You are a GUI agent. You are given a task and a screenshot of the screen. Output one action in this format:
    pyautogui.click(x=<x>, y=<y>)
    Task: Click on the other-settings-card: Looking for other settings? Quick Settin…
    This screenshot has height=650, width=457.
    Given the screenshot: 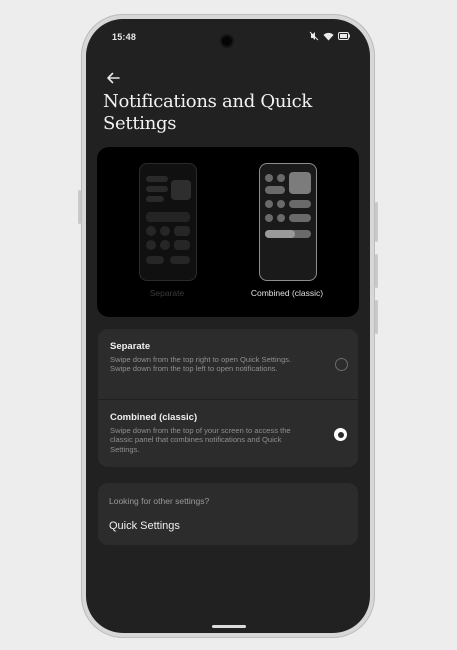 What is the action you would take?
    pyautogui.click(x=228, y=514)
    